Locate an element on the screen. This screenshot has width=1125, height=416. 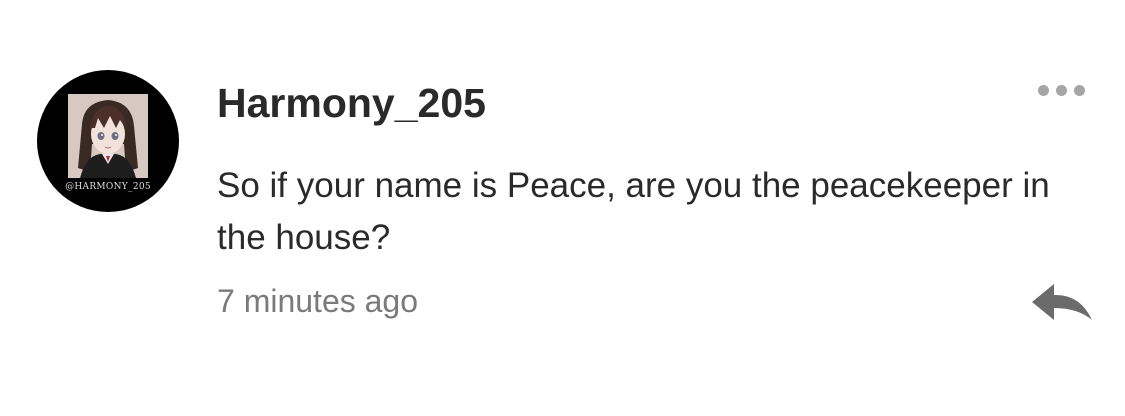
avatar-image is located at coordinates (108, 136).